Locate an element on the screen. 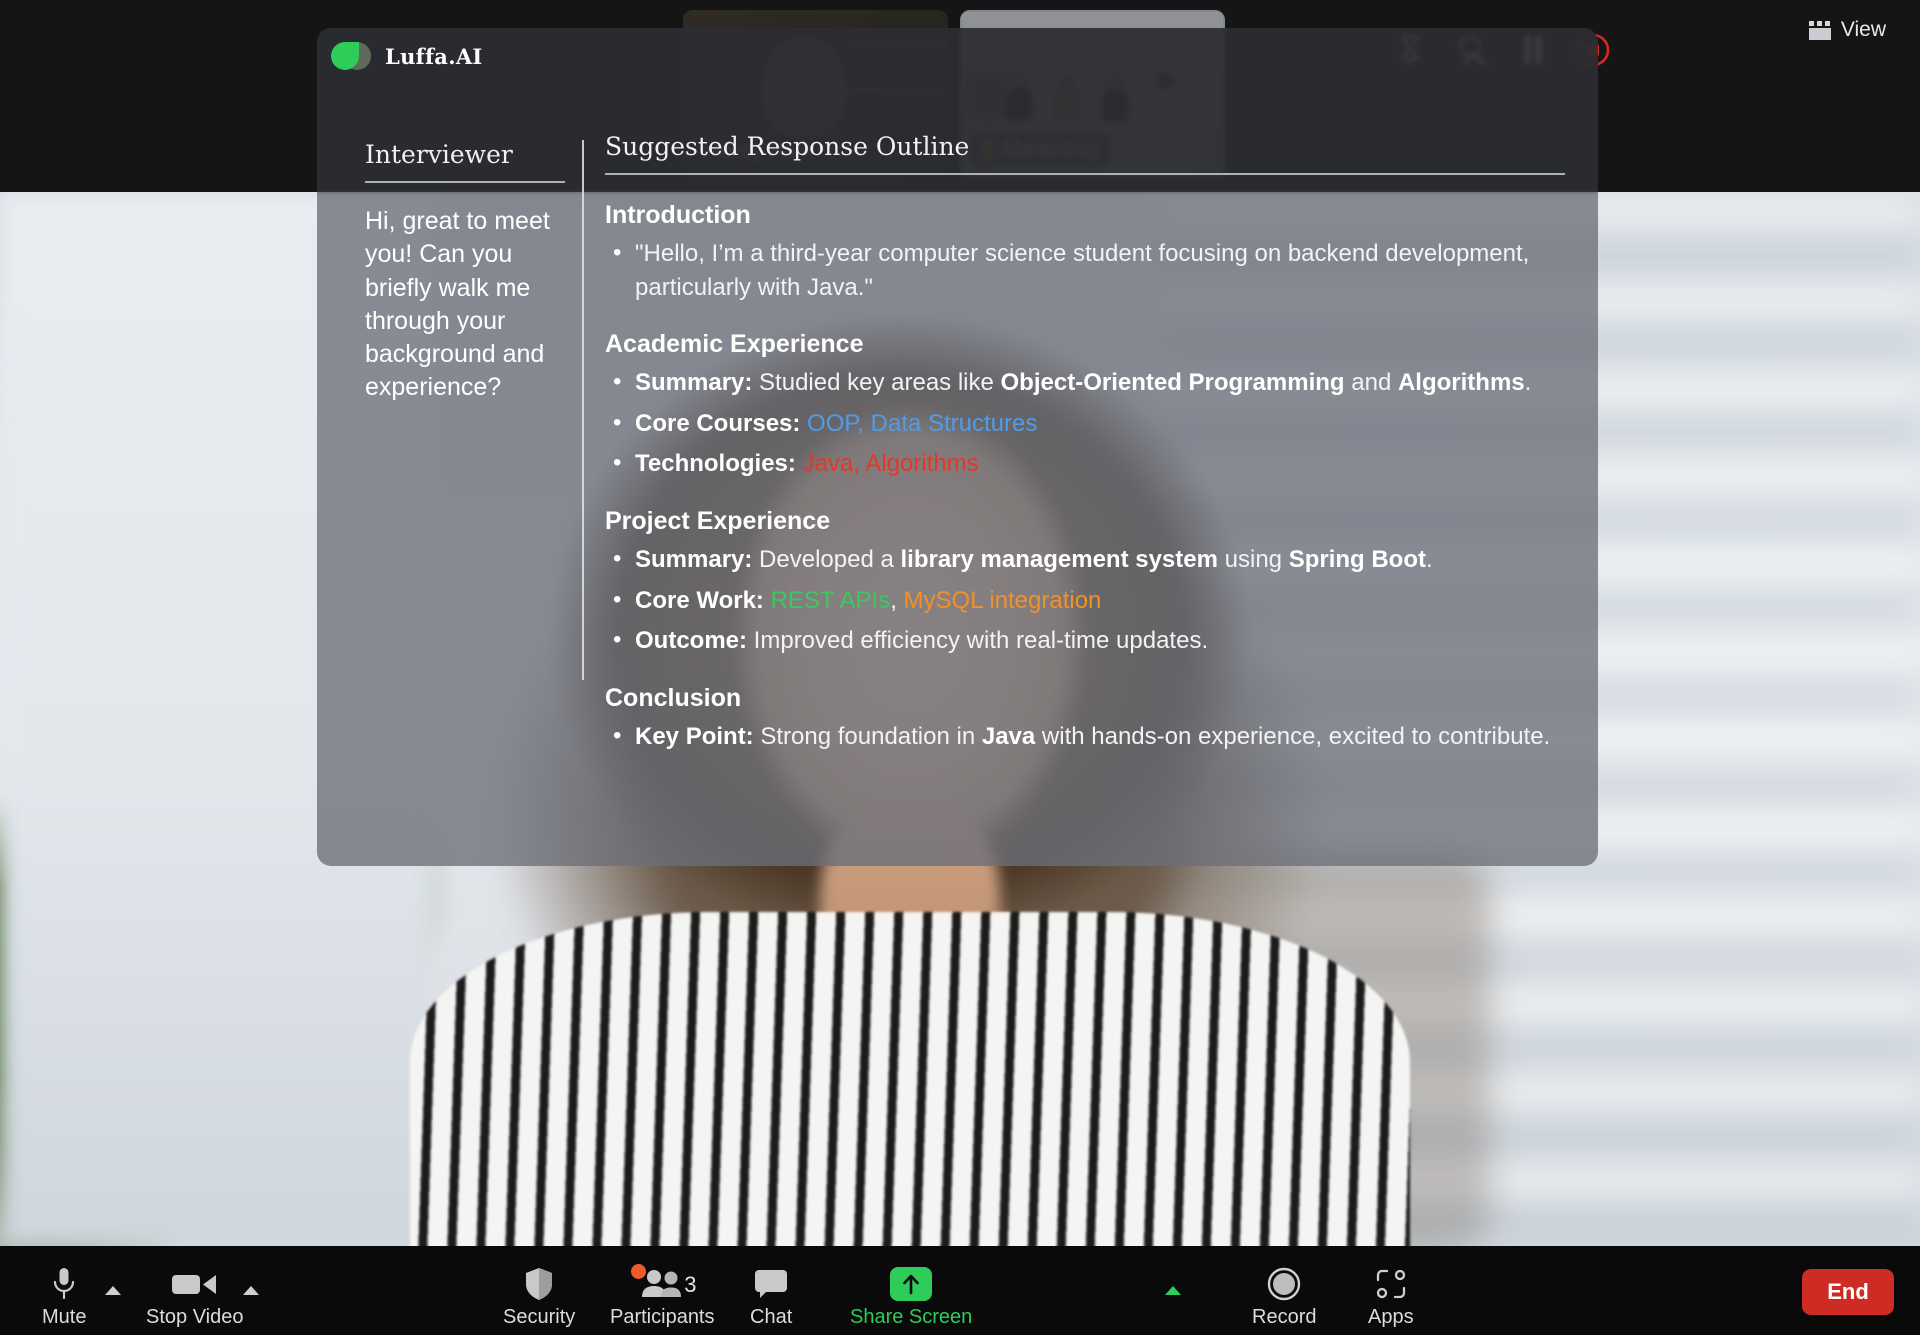 The width and height of the screenshot is (1920, 1335). outline-section-title: Academic Experience is located at coordinates (734, 344).